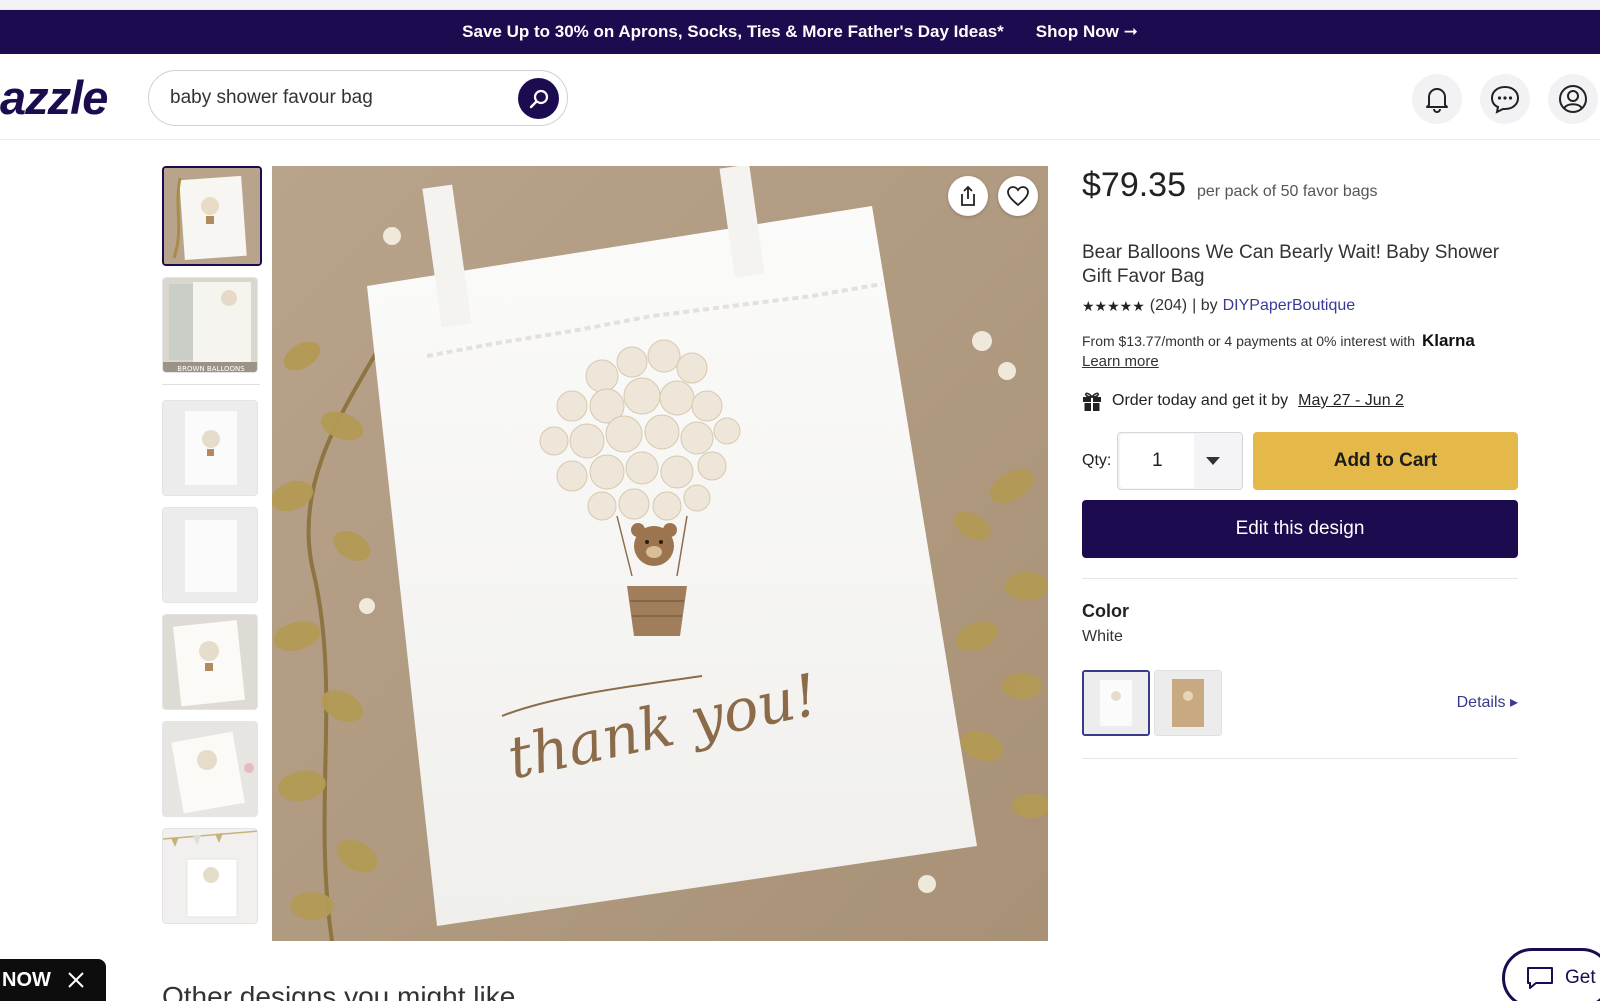 This screenshot has width=1600, height=1001. I want to click on product-price: $79.35, so click(1134, 185).